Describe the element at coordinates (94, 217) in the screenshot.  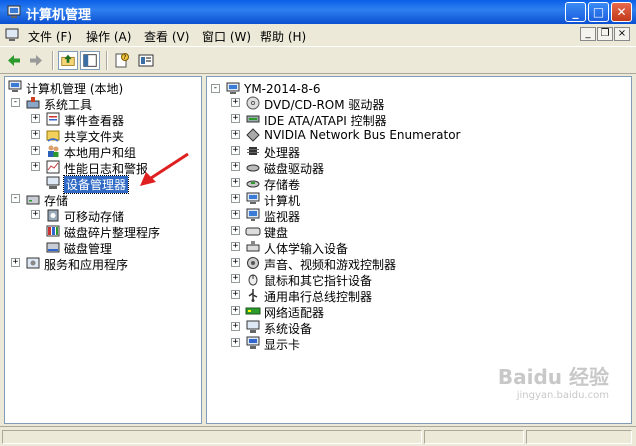
I see `tree-item-label: 可移动存储` at that location.